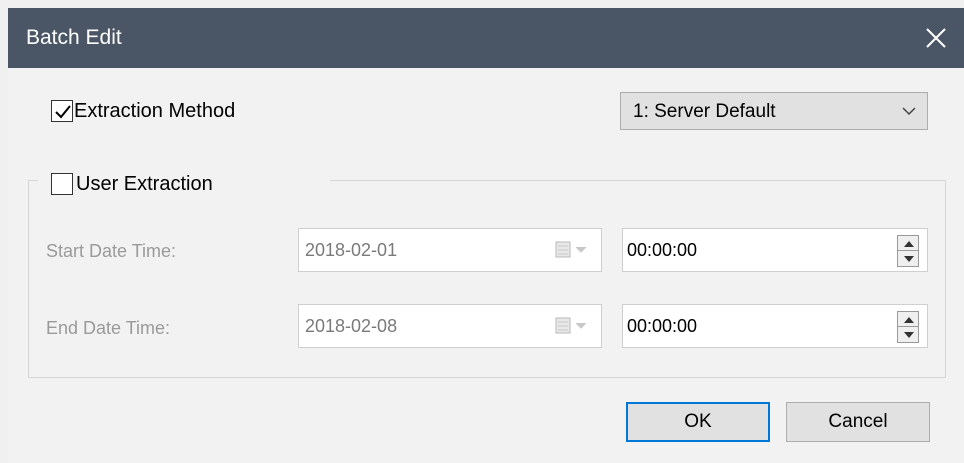 This screenshot has height=463, width=964. What do you see at coordinates (450, 250) in the screenshot?
I see `start-date-field: 2018-02-01` at bounding box center [450, 250].